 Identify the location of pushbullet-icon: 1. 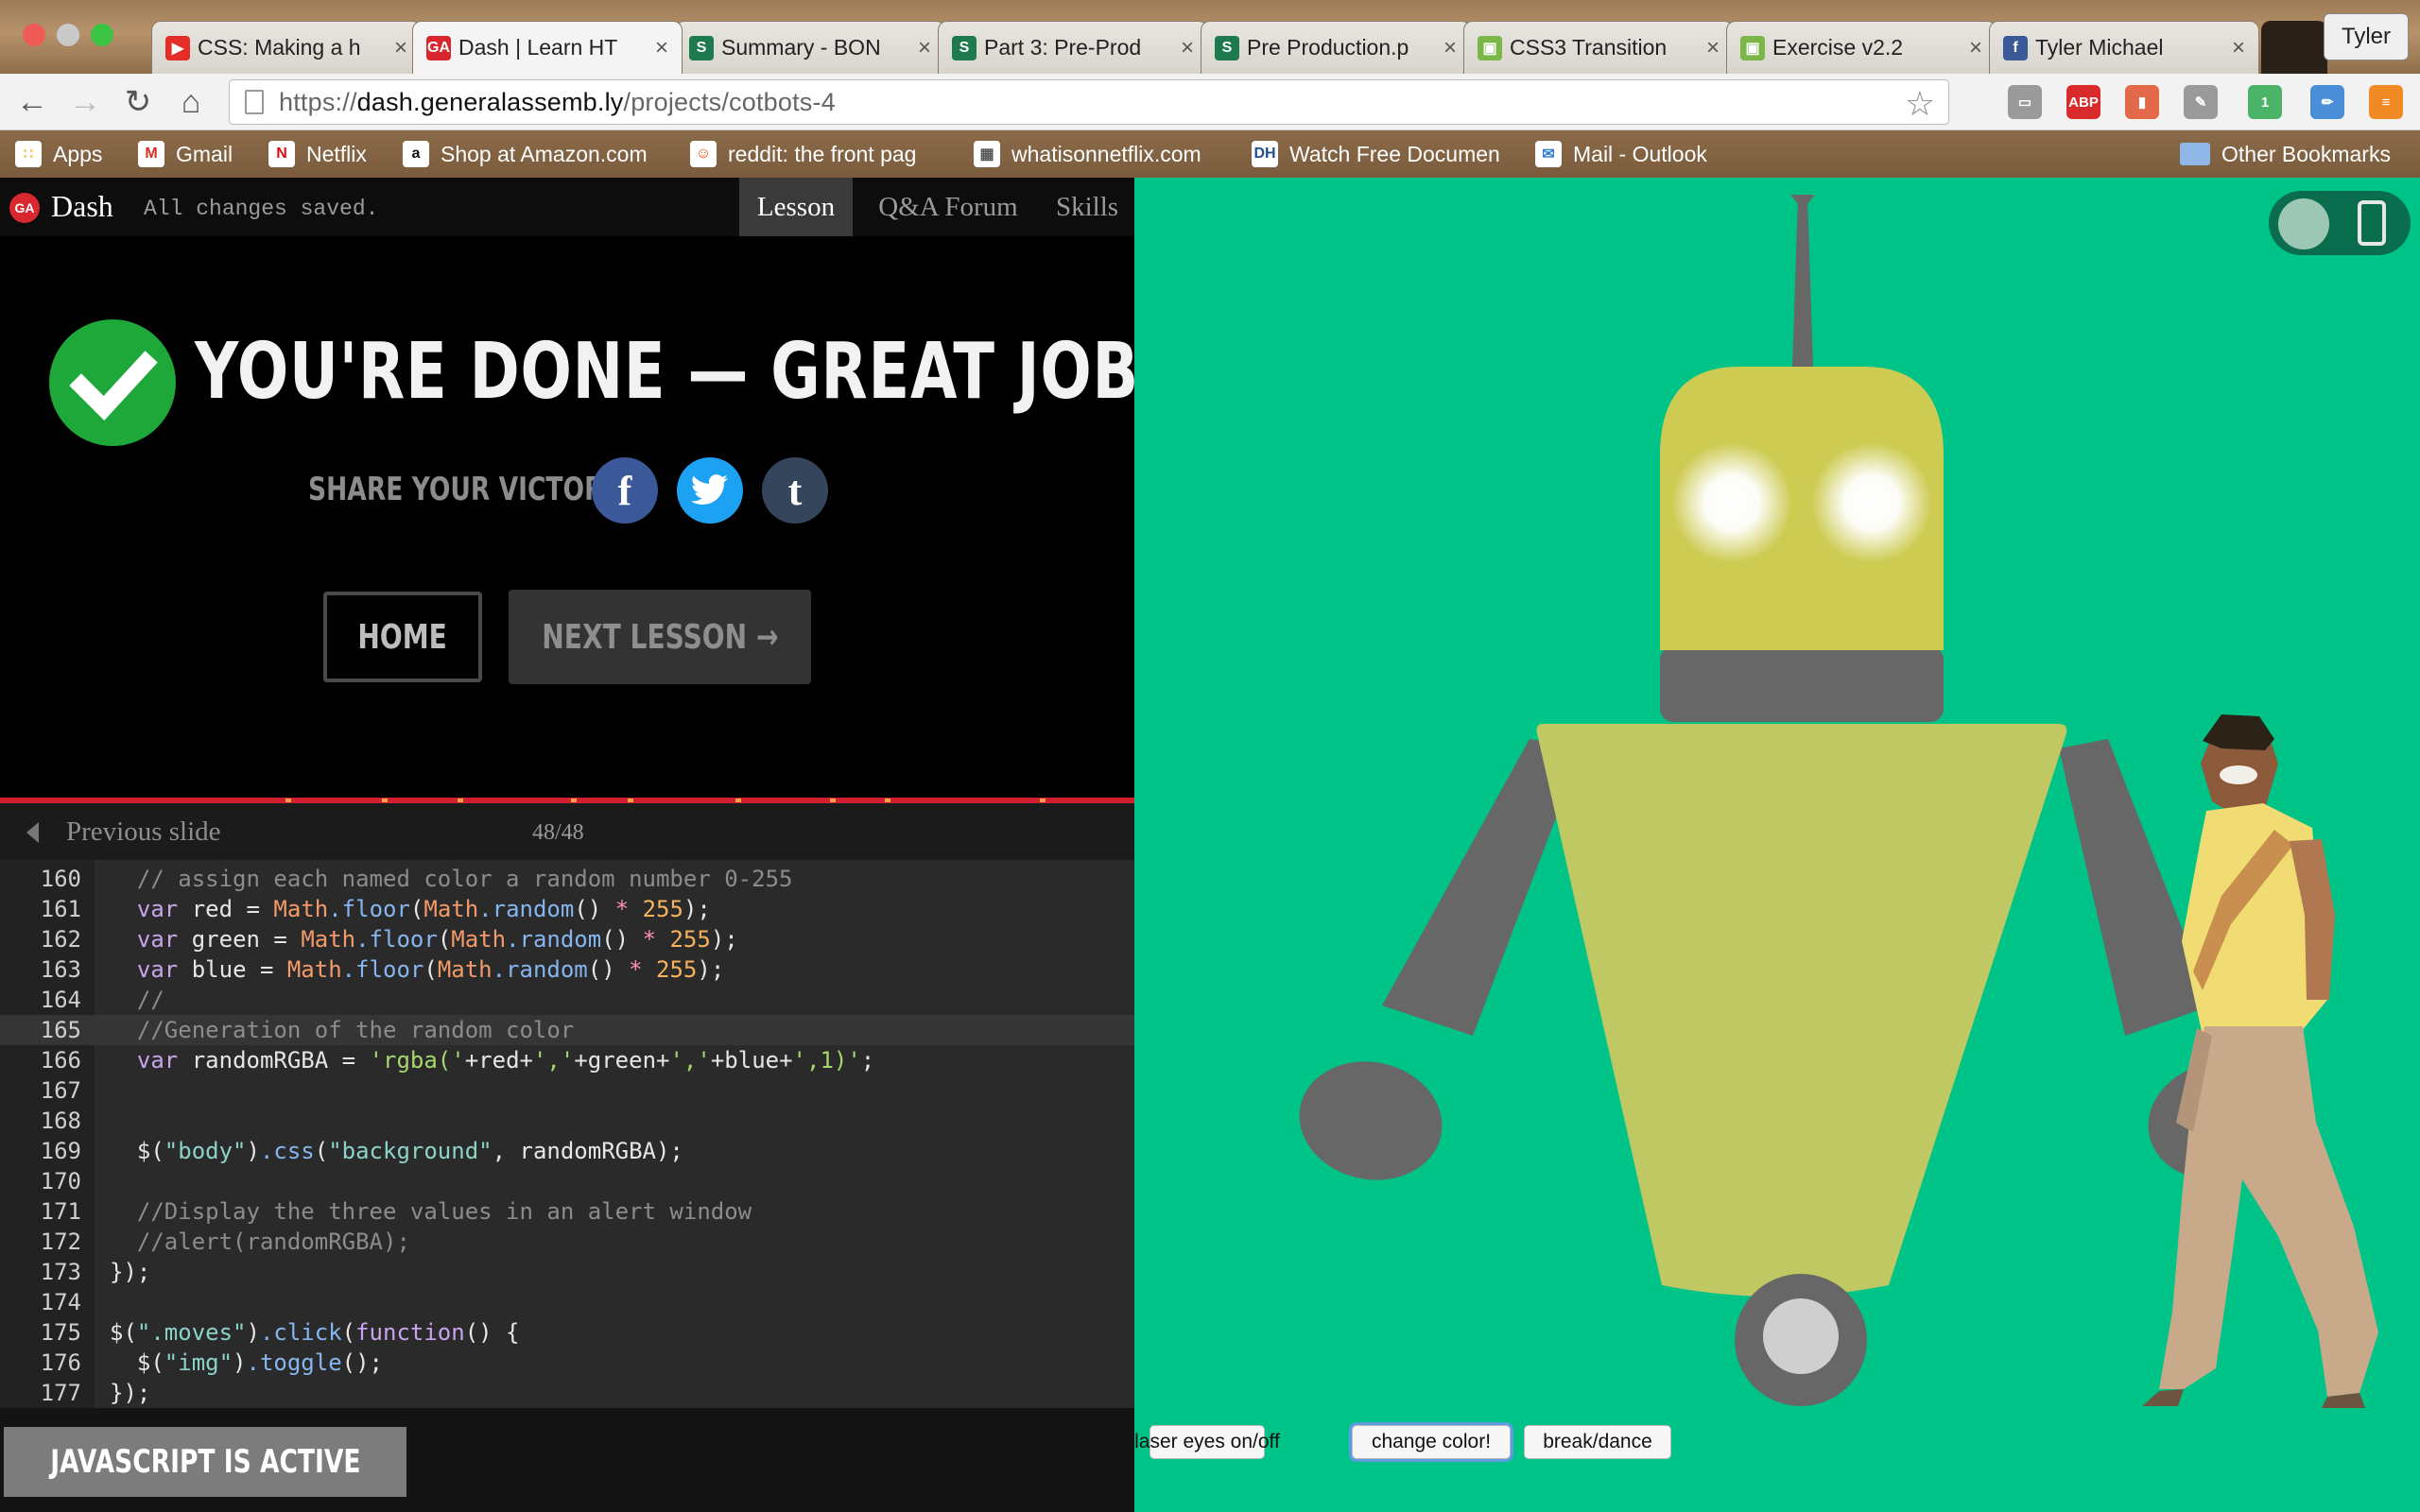
(2265, 102).